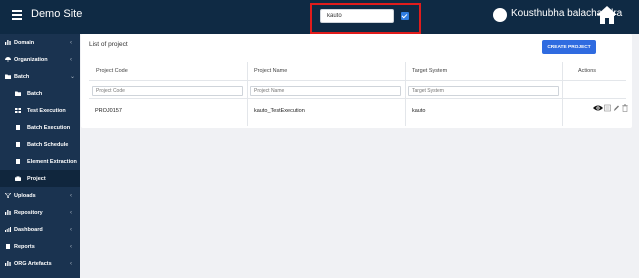 This screenshot has width=639, height=278. I want to click on column-header-project-name: Project Name, so click(270, 71).